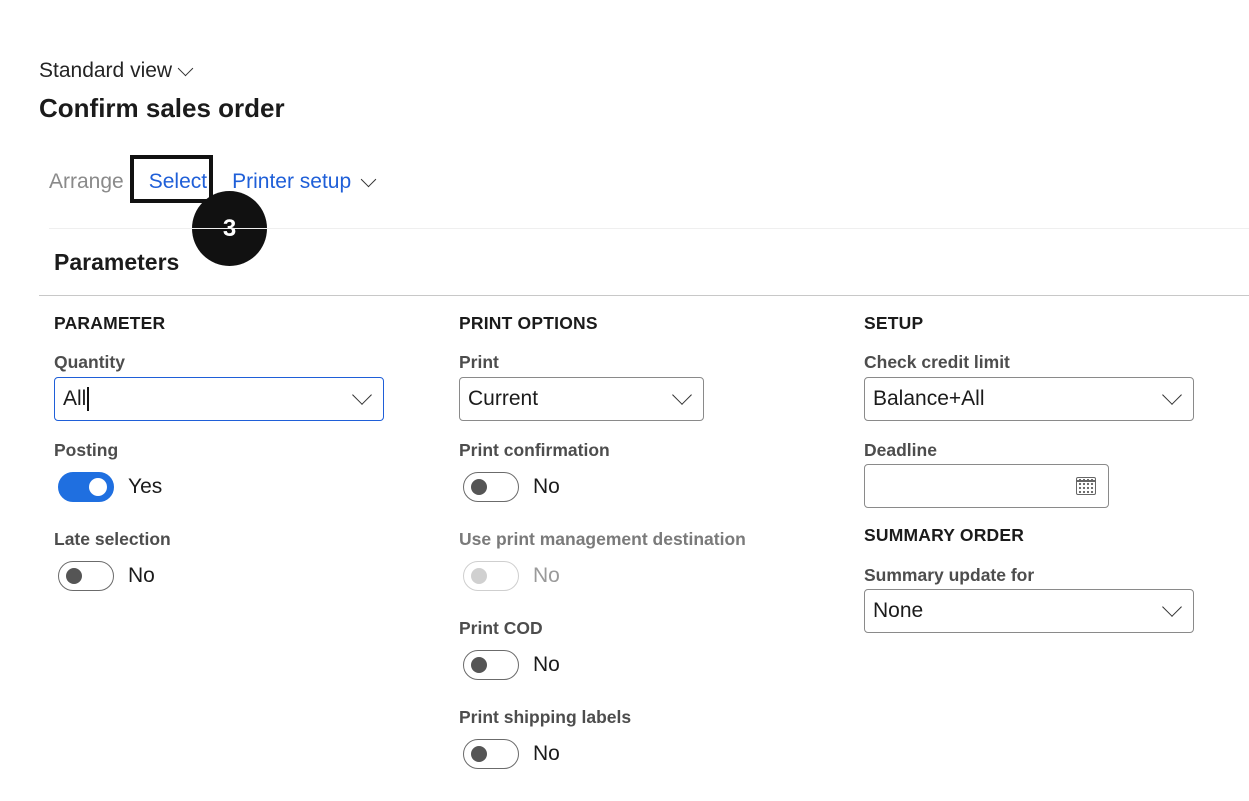 This screenshot has height=801, width=1249. I want to click on posting-label: Posting, so click(86, 450).